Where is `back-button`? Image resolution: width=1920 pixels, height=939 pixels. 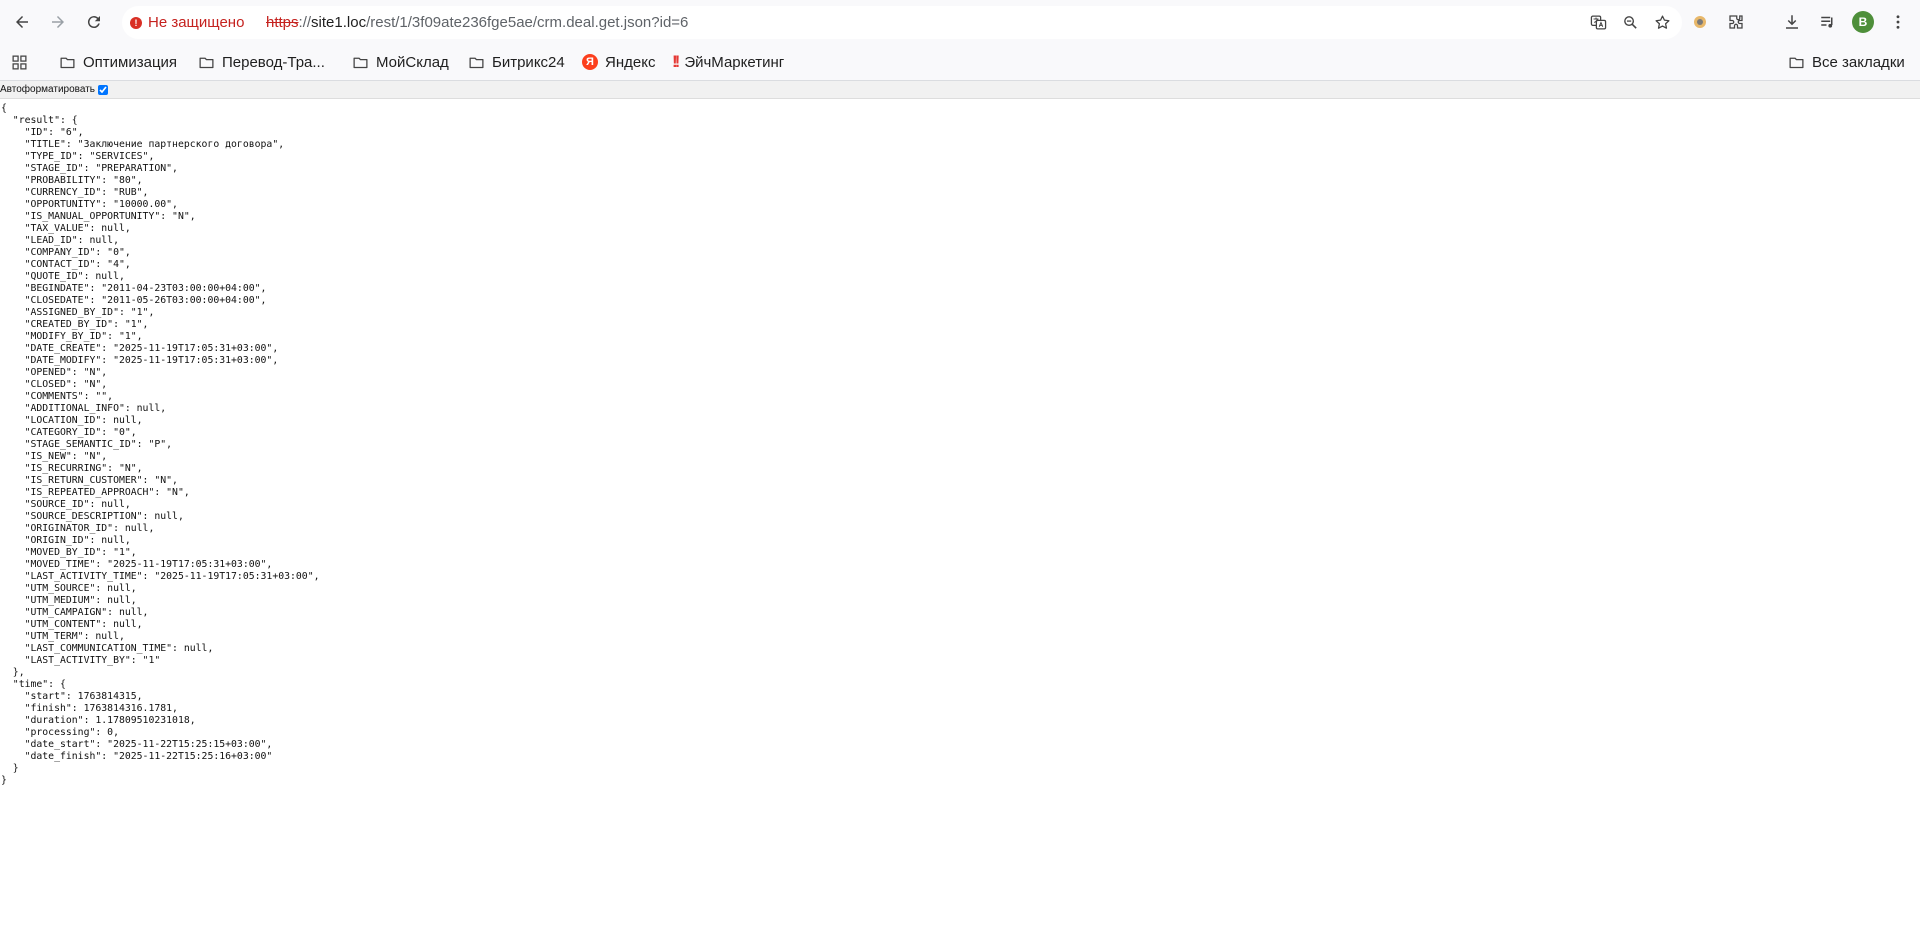
back-button is located at coordinates (22, 22).